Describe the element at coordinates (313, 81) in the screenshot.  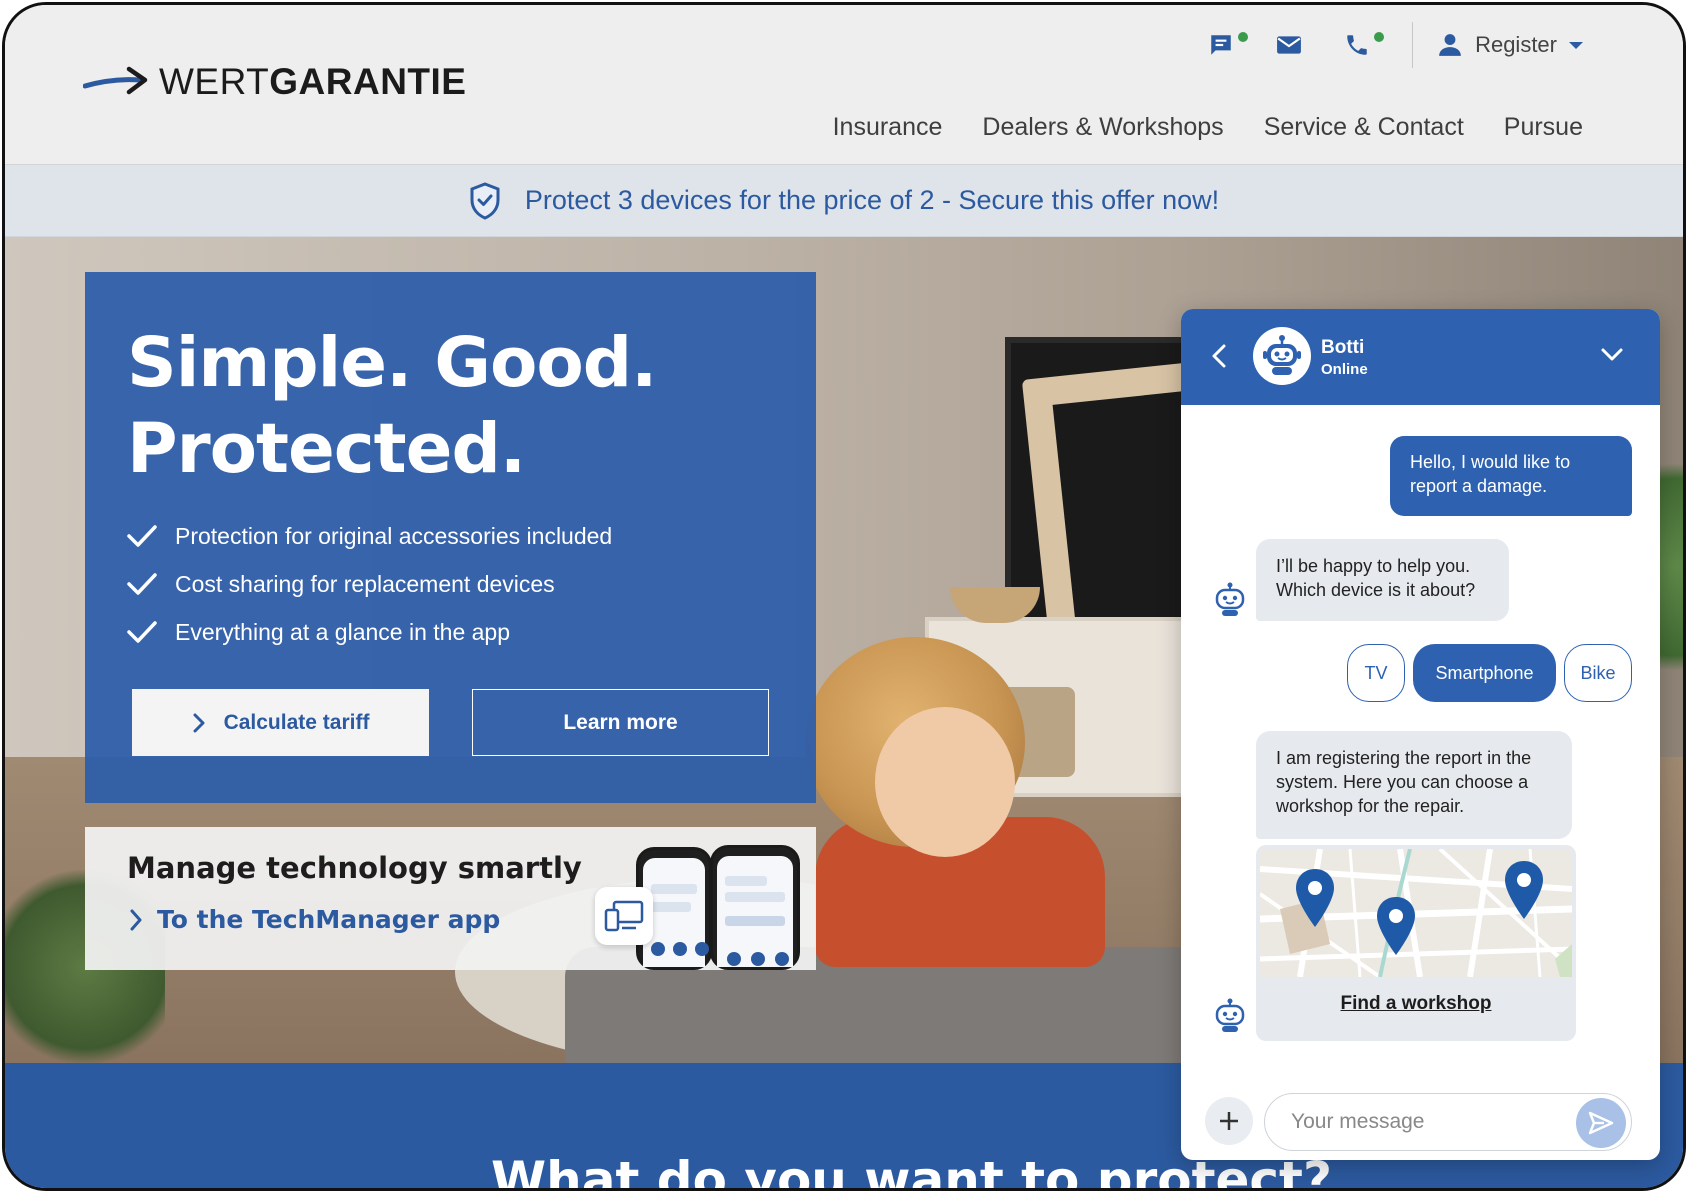
I see `logo-text: WERTGARANTIE` at that location.